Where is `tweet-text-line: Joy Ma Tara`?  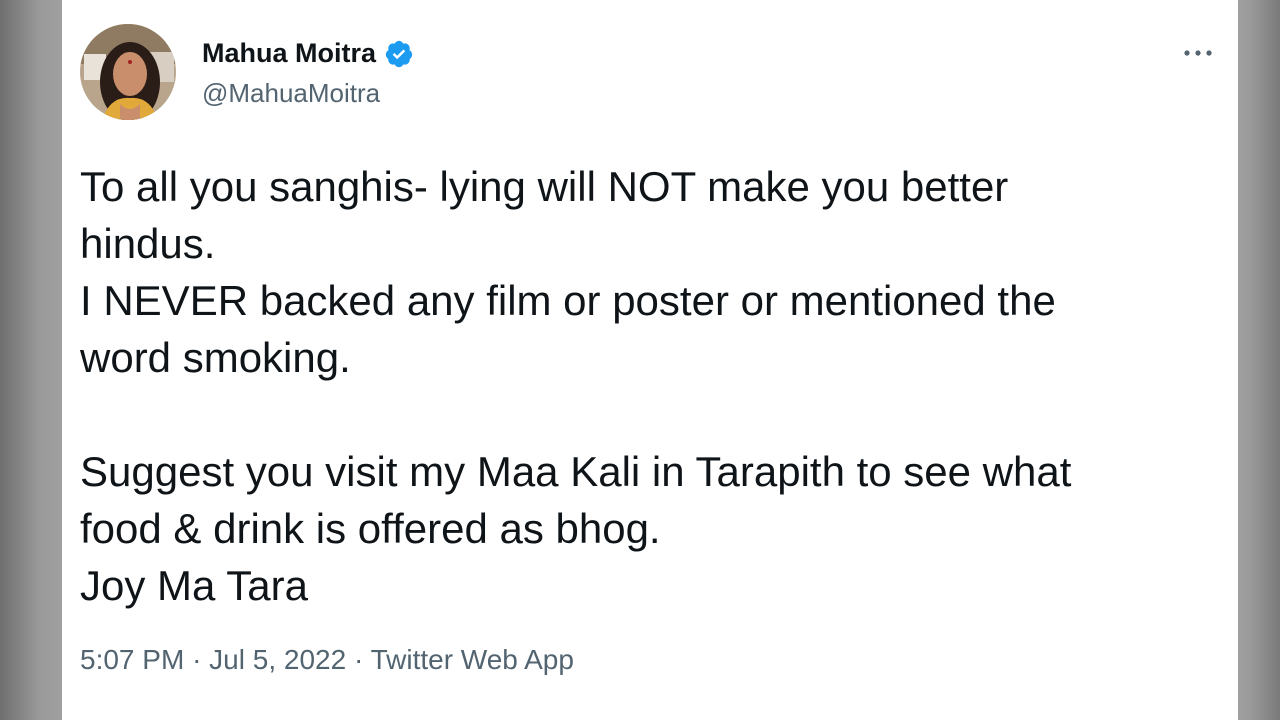 tweet-text-line: Joy Ma Tara is located at coordinates (194, 585).